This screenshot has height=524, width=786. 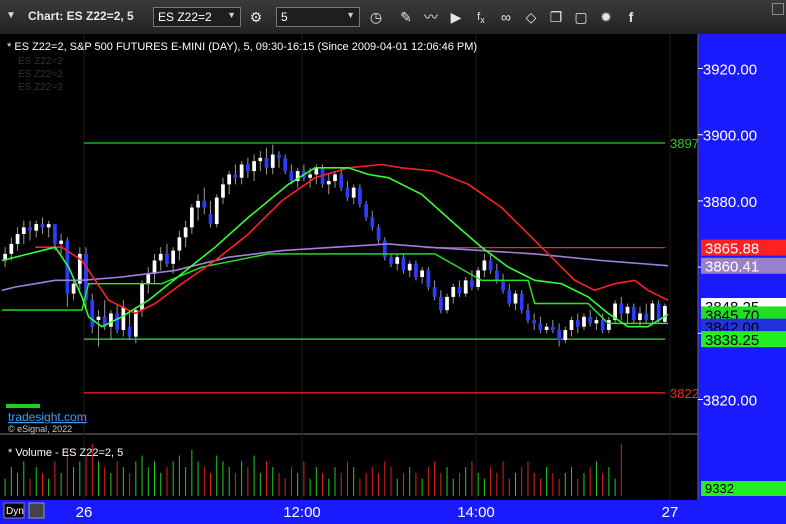 I want to click on edge-price-label: 3897, so click(x=684, y=143).